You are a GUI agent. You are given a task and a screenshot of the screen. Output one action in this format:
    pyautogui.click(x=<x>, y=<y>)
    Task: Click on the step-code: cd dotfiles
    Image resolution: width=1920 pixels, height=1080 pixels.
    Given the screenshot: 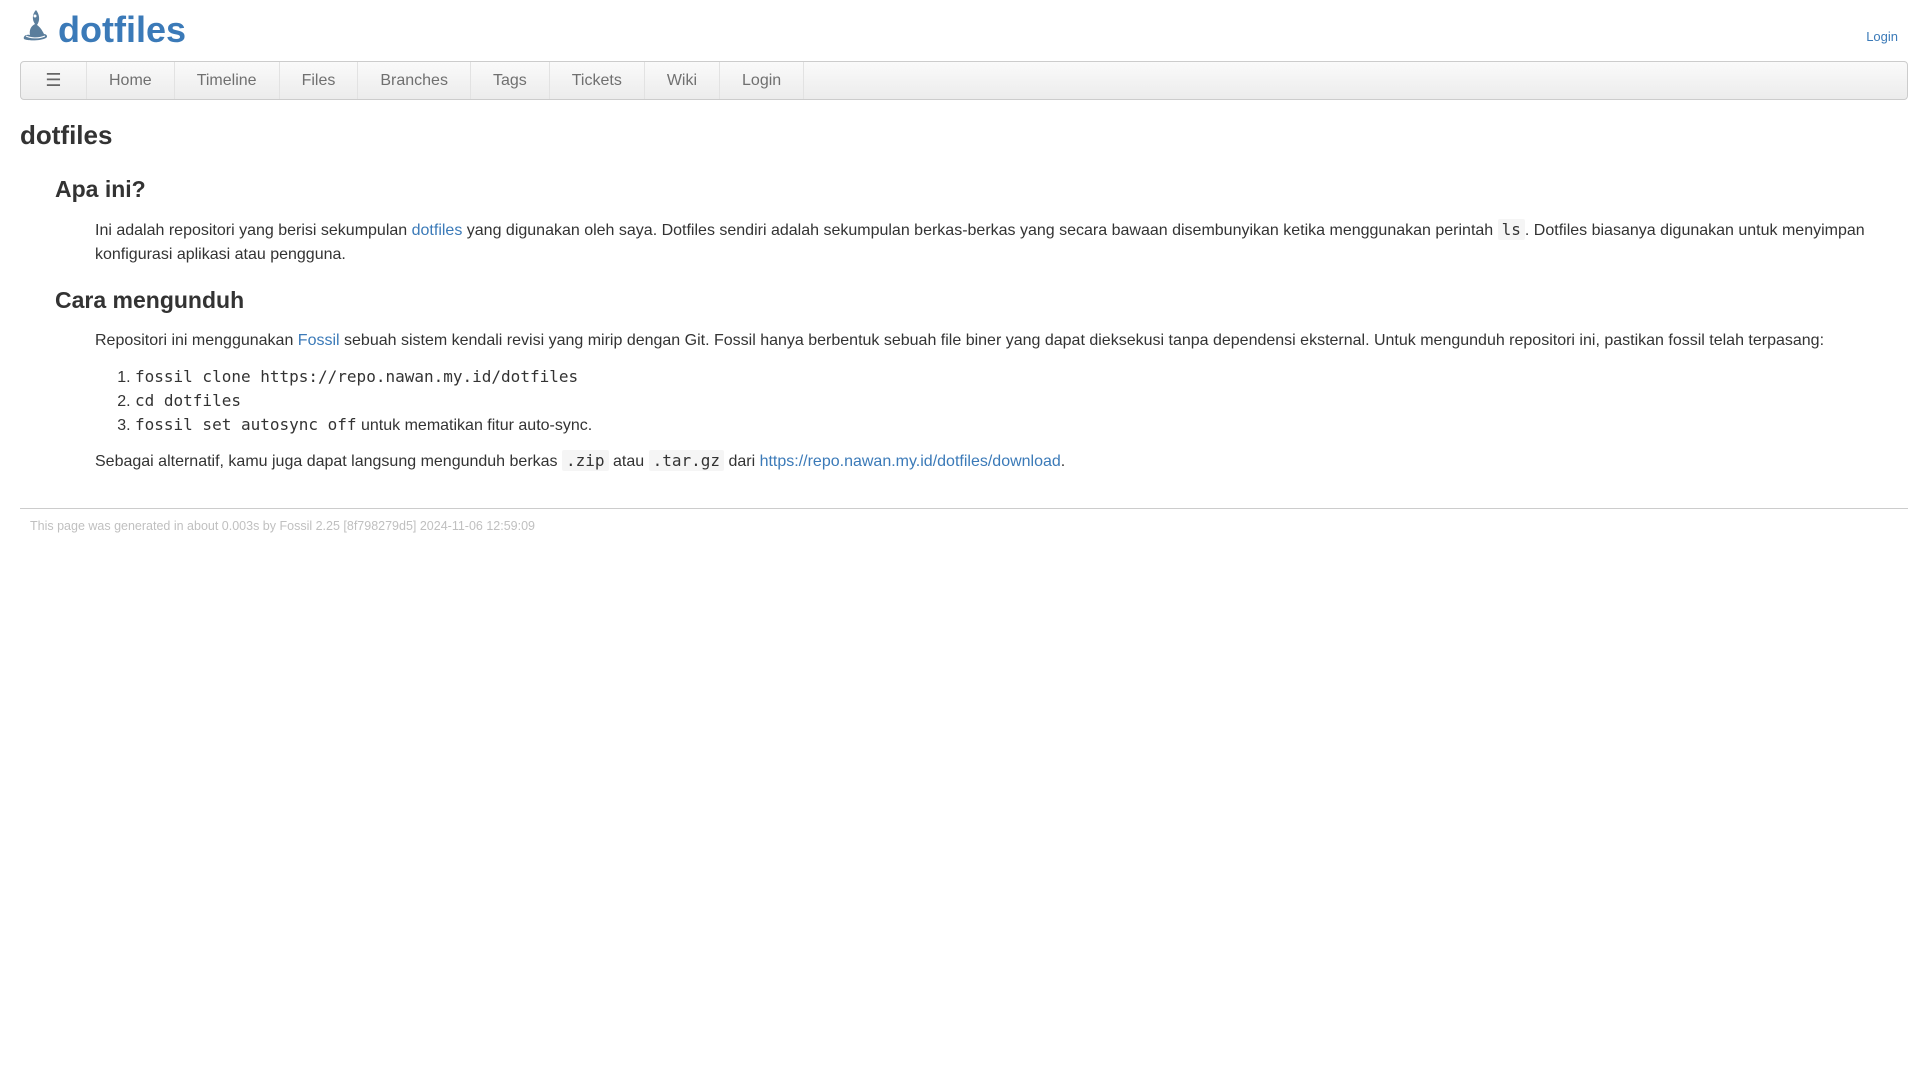 What is the action you would take?
    pyautogui.click(x=188, y=400)
    